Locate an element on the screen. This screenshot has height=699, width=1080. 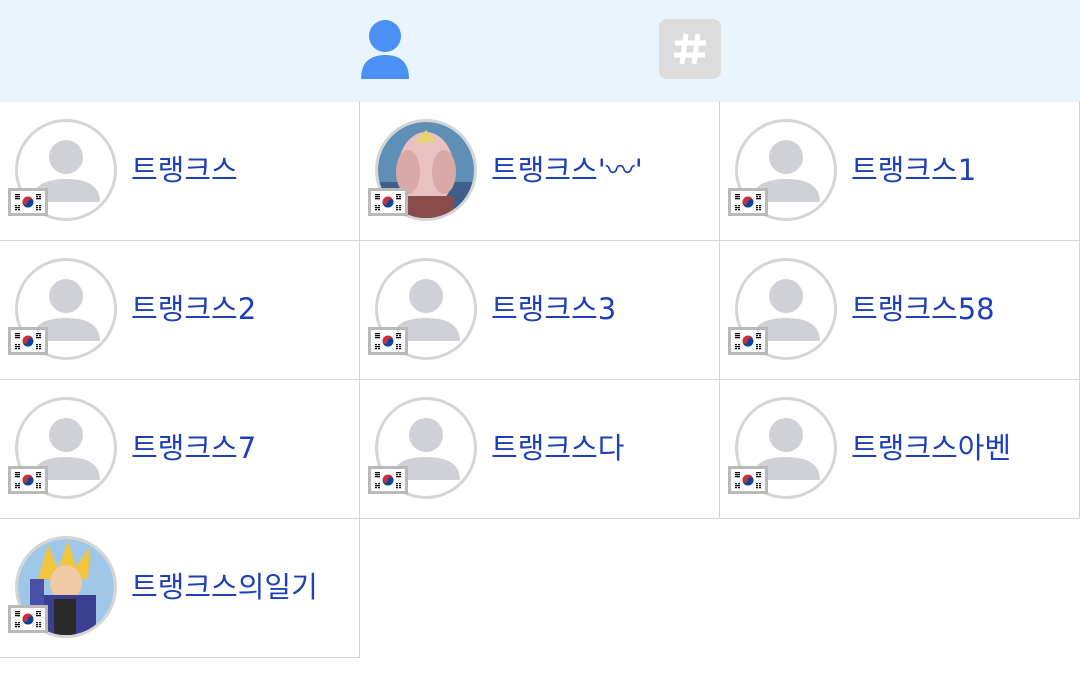
username-label: 트랭크스7 is located at coordinates (194, 448).